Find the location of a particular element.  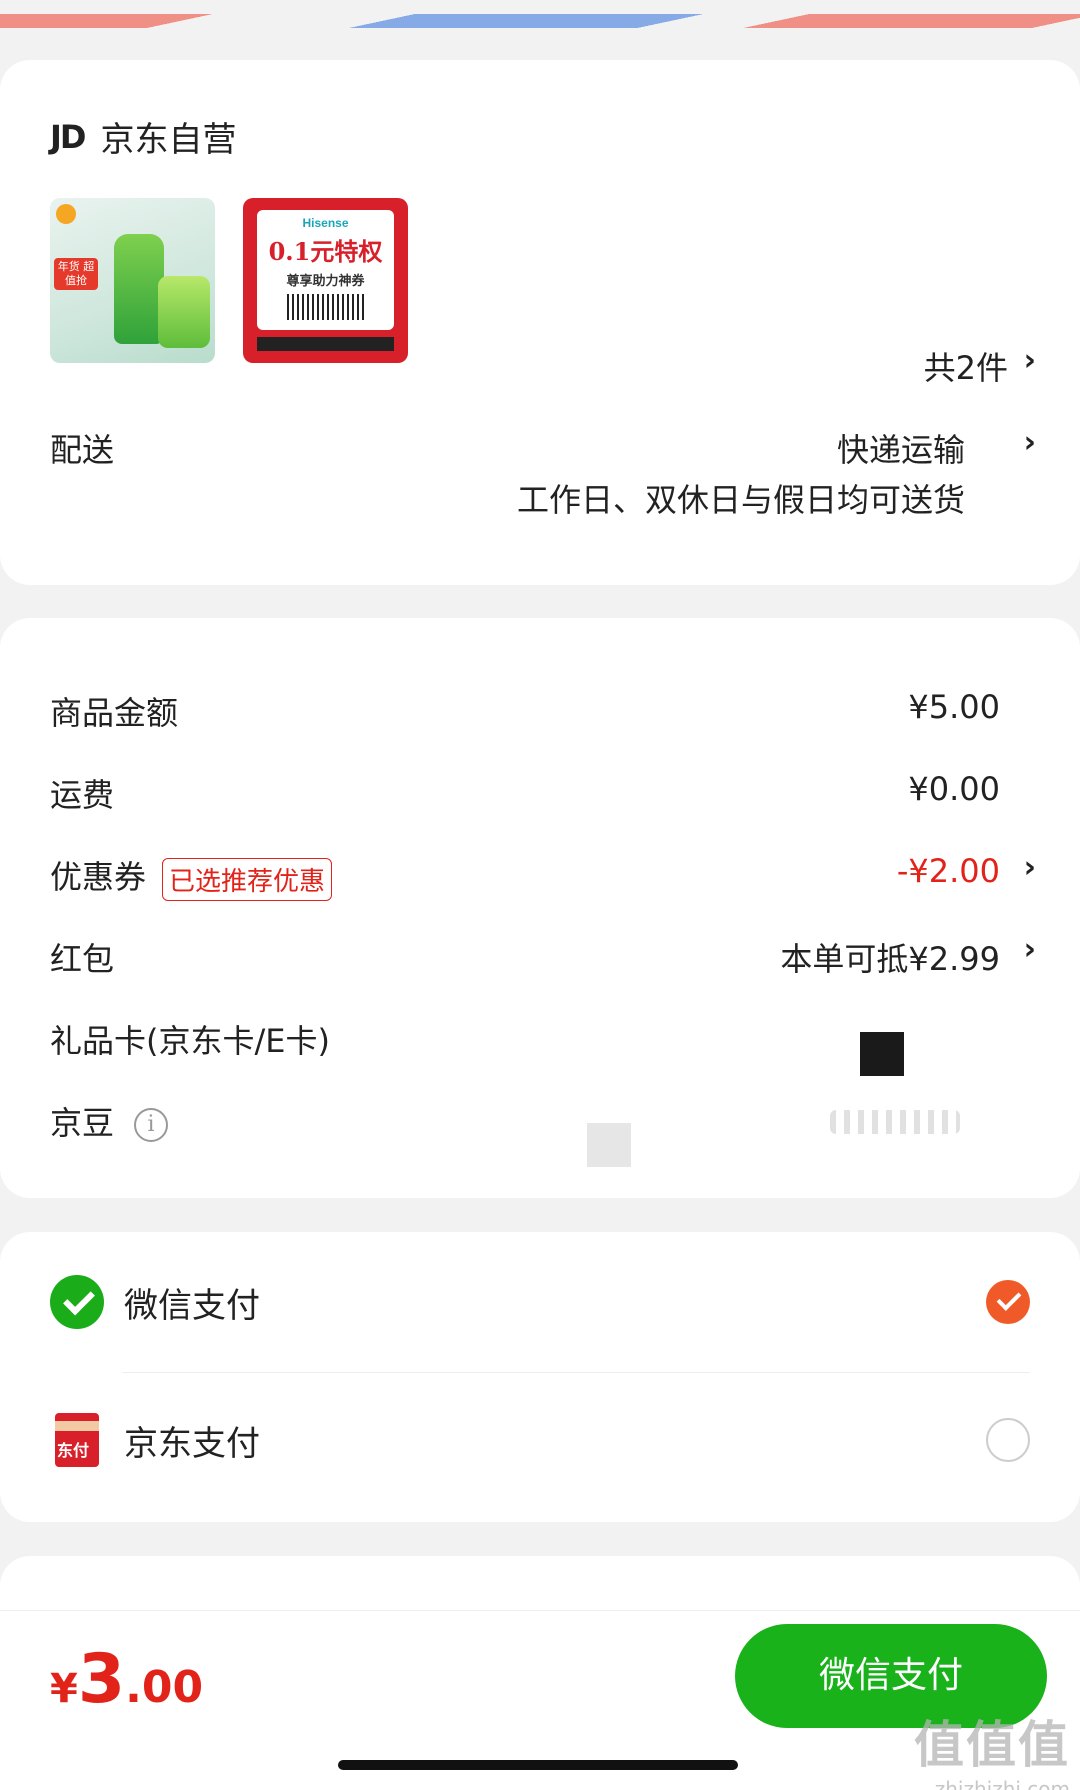

jingdou-row: 京豆 i is located at coordinates (109, 1121).